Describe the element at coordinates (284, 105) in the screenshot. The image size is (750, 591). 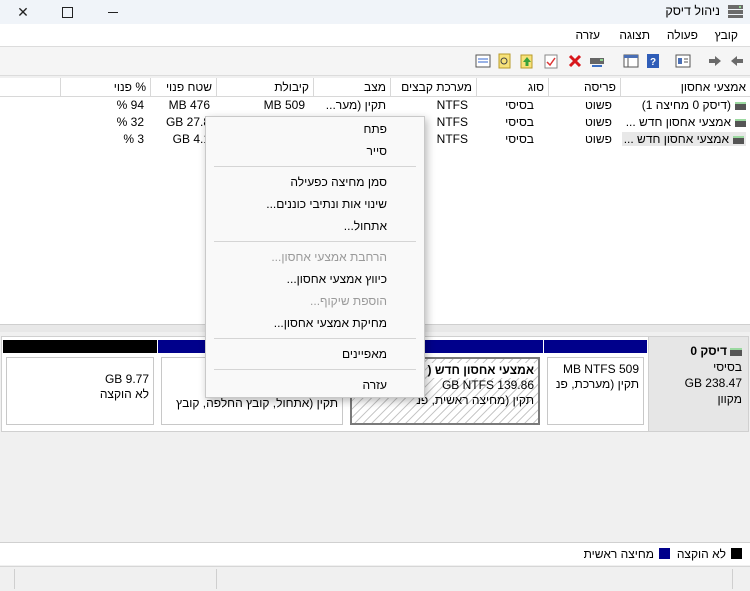
I see `volume-capacity: MB 509` at that location.